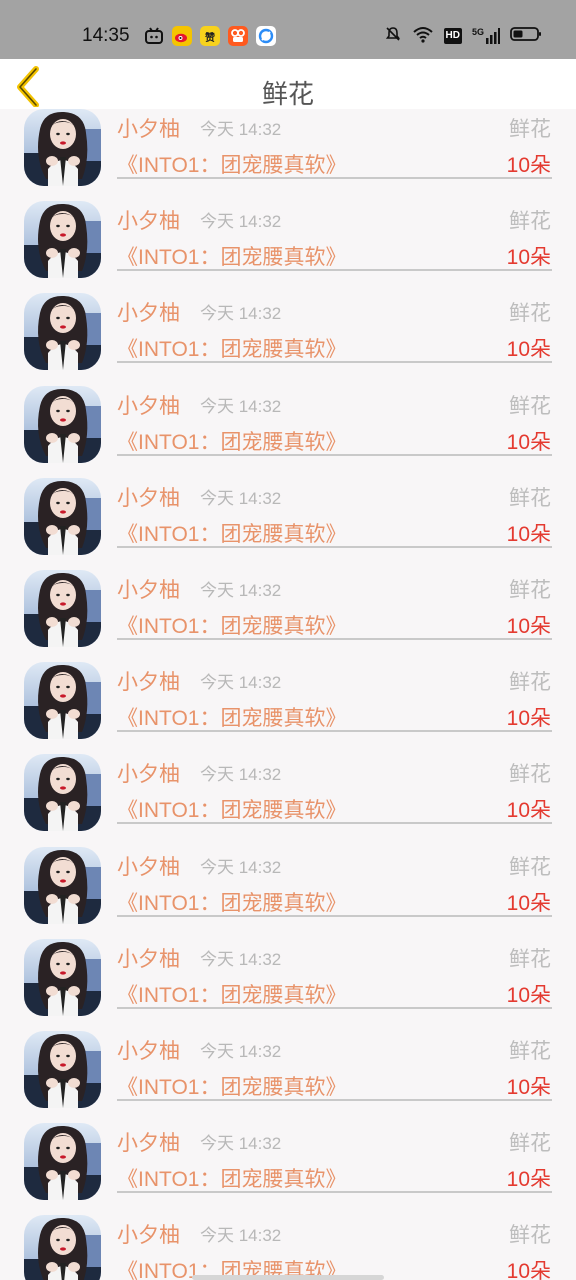 This screenshot has height=1280, width=576. Describe the element at coordinates (452, 35) in the screenshot. I see `hd-icon: HD` at that location.